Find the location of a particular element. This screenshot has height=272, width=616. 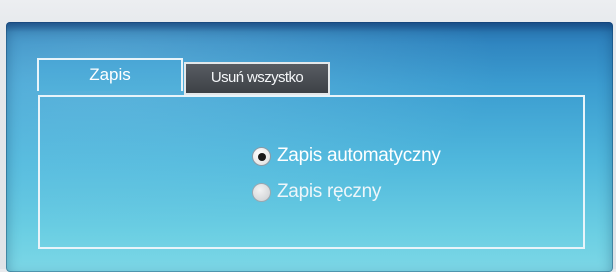

tab-save-label: Zapis is located at coordinates (110, 74).